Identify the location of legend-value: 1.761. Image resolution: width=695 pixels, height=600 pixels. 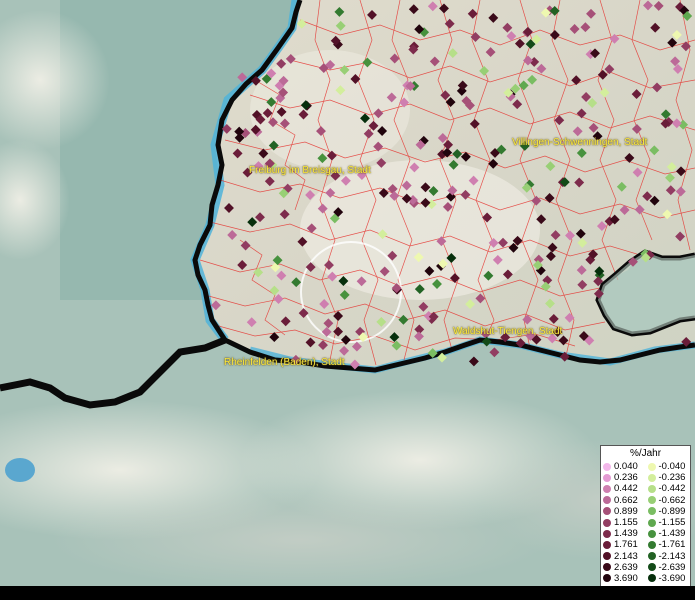
(626, 545).